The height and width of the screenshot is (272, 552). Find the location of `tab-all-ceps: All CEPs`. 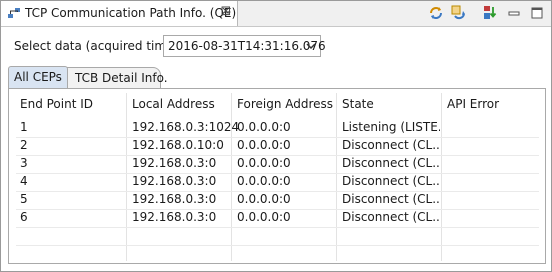

tab-all-ceps: All CEPs is located at coordinates (38, 77).